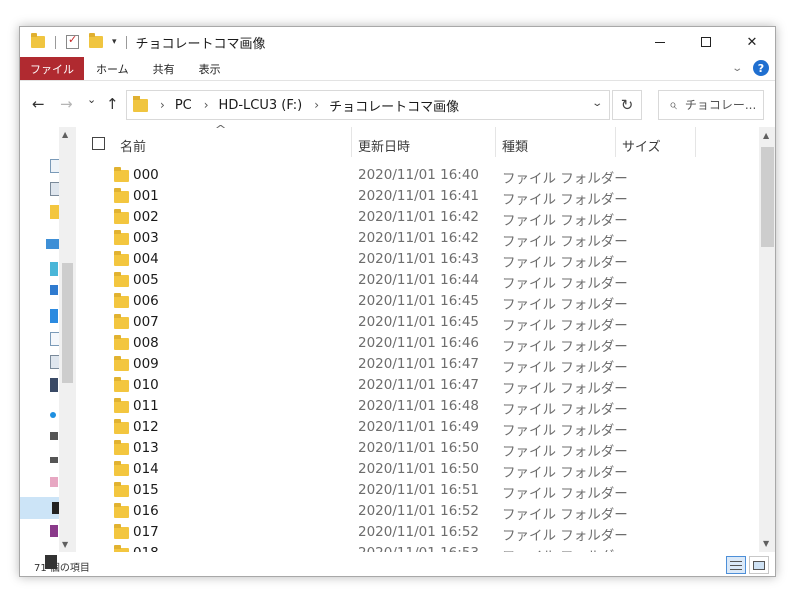 This screenshot has height=600, width=800. Describe the element at coordinates (417, 491) in the screenshot. I see `file-row: 015 2020/11/01 16:51 ファイル フォルダー` at that location.